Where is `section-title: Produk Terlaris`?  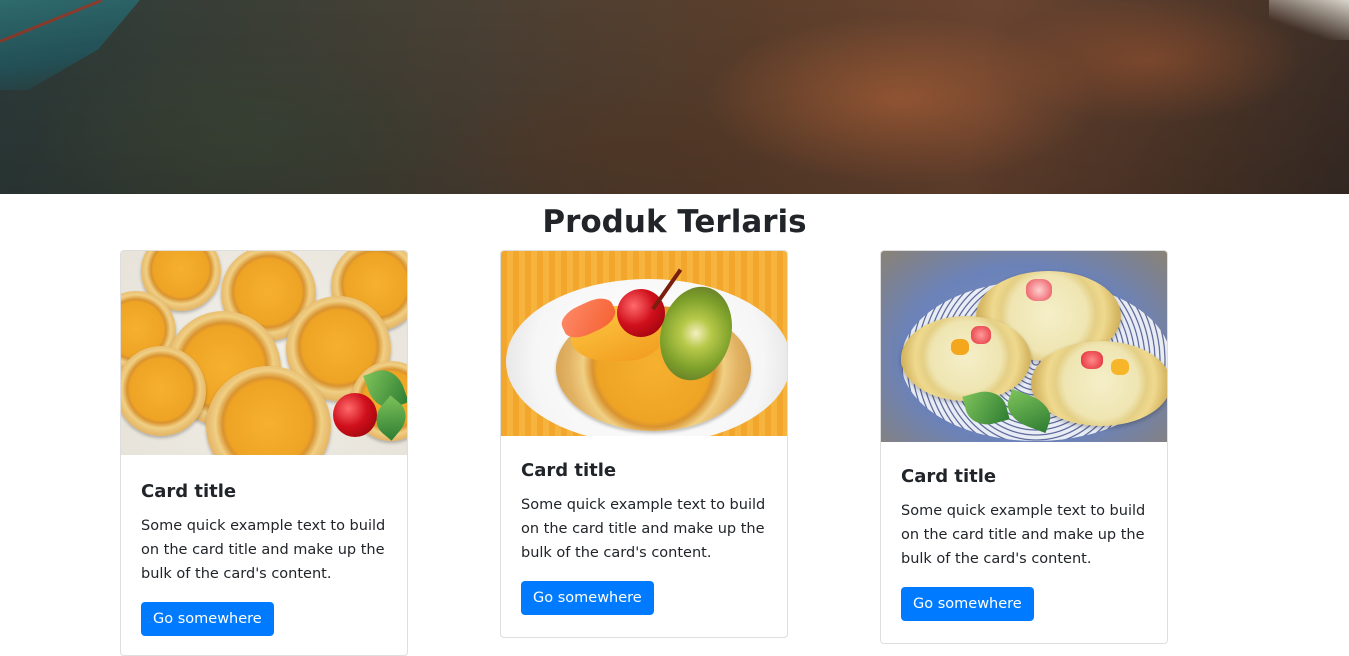 section-title: Produk Terlaris is located at coordinates (674, 222).